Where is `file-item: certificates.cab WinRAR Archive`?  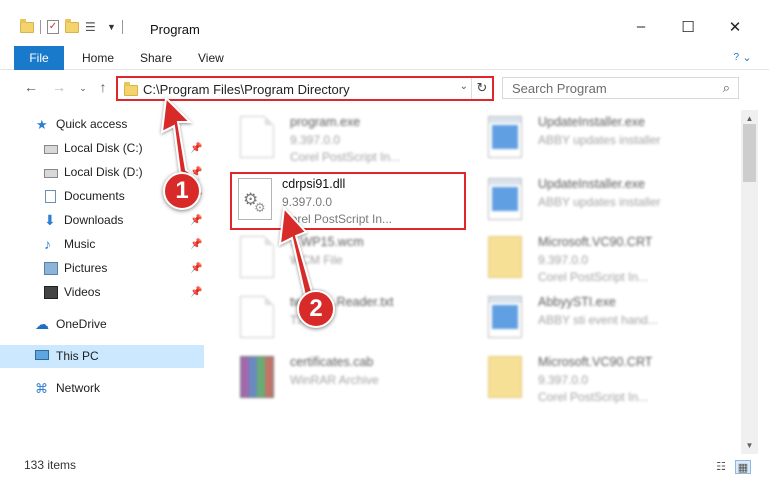
file-item: certificates.cab WinRAR Archive is located at coordinates (338, 381).